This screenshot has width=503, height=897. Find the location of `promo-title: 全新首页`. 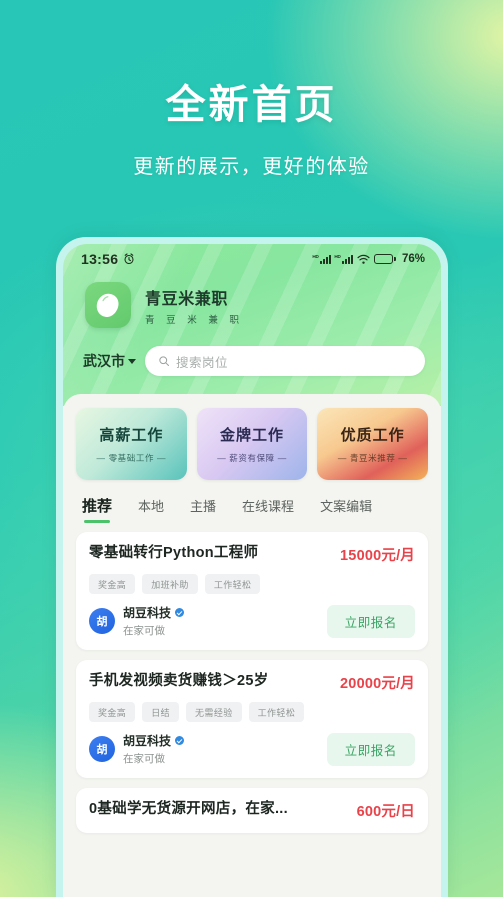

promo-title: 全新首页 is located at coordinates (251, 105).